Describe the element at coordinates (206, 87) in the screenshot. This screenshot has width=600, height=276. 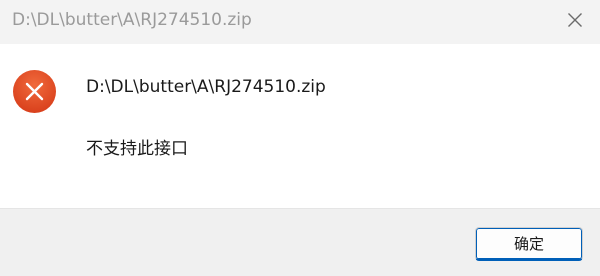
I see `file-path-text: D:\DL\butter\A\RJ274510.zip` at that location.